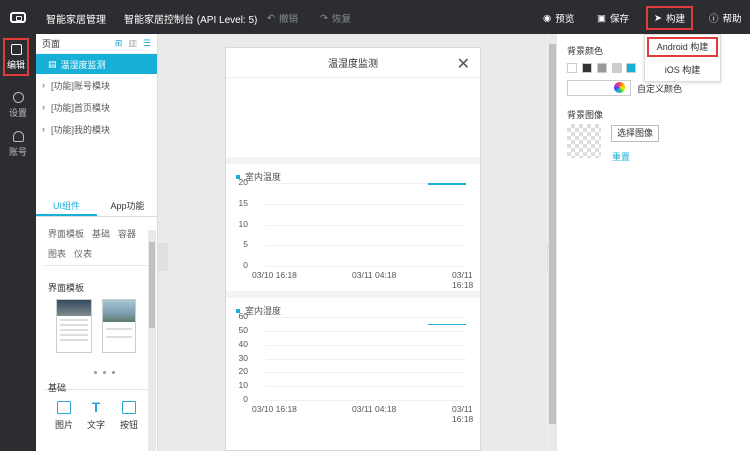 This screenshot has height=451, width=750. What do you see at coordinates (81, 85) in the screenshot?
I see `page-item-label: [功能]账号模块` at bounding box center [81, 85].